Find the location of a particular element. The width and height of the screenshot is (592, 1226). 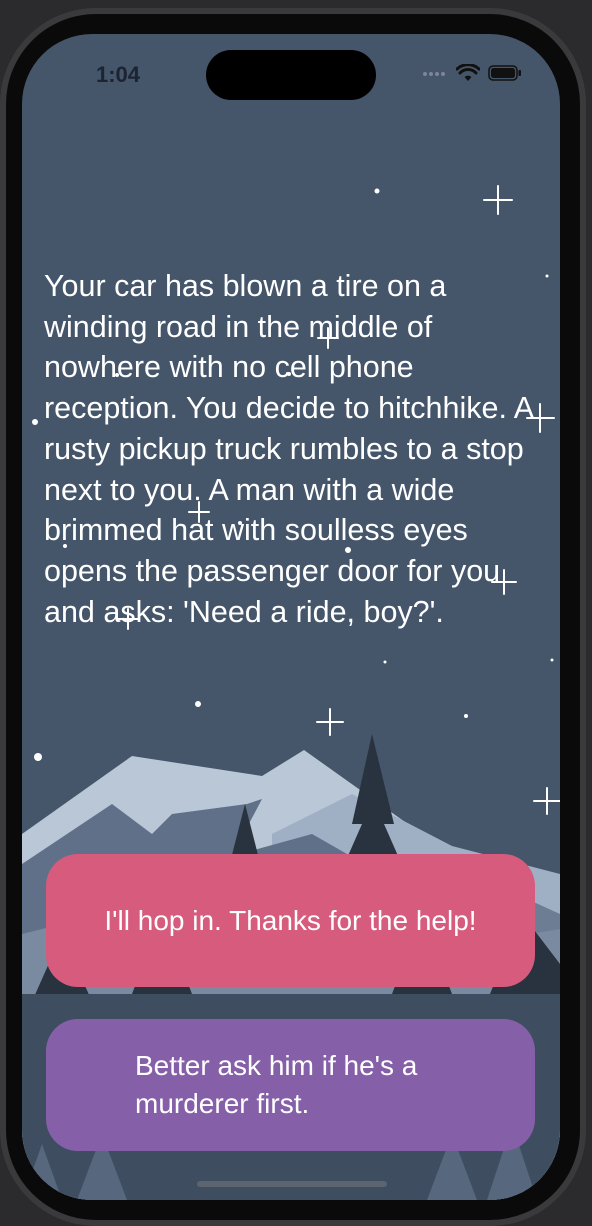

choice-ask-murderer-label: Better ask him if he's a murderer first. is located at coordinates (276, 1084).